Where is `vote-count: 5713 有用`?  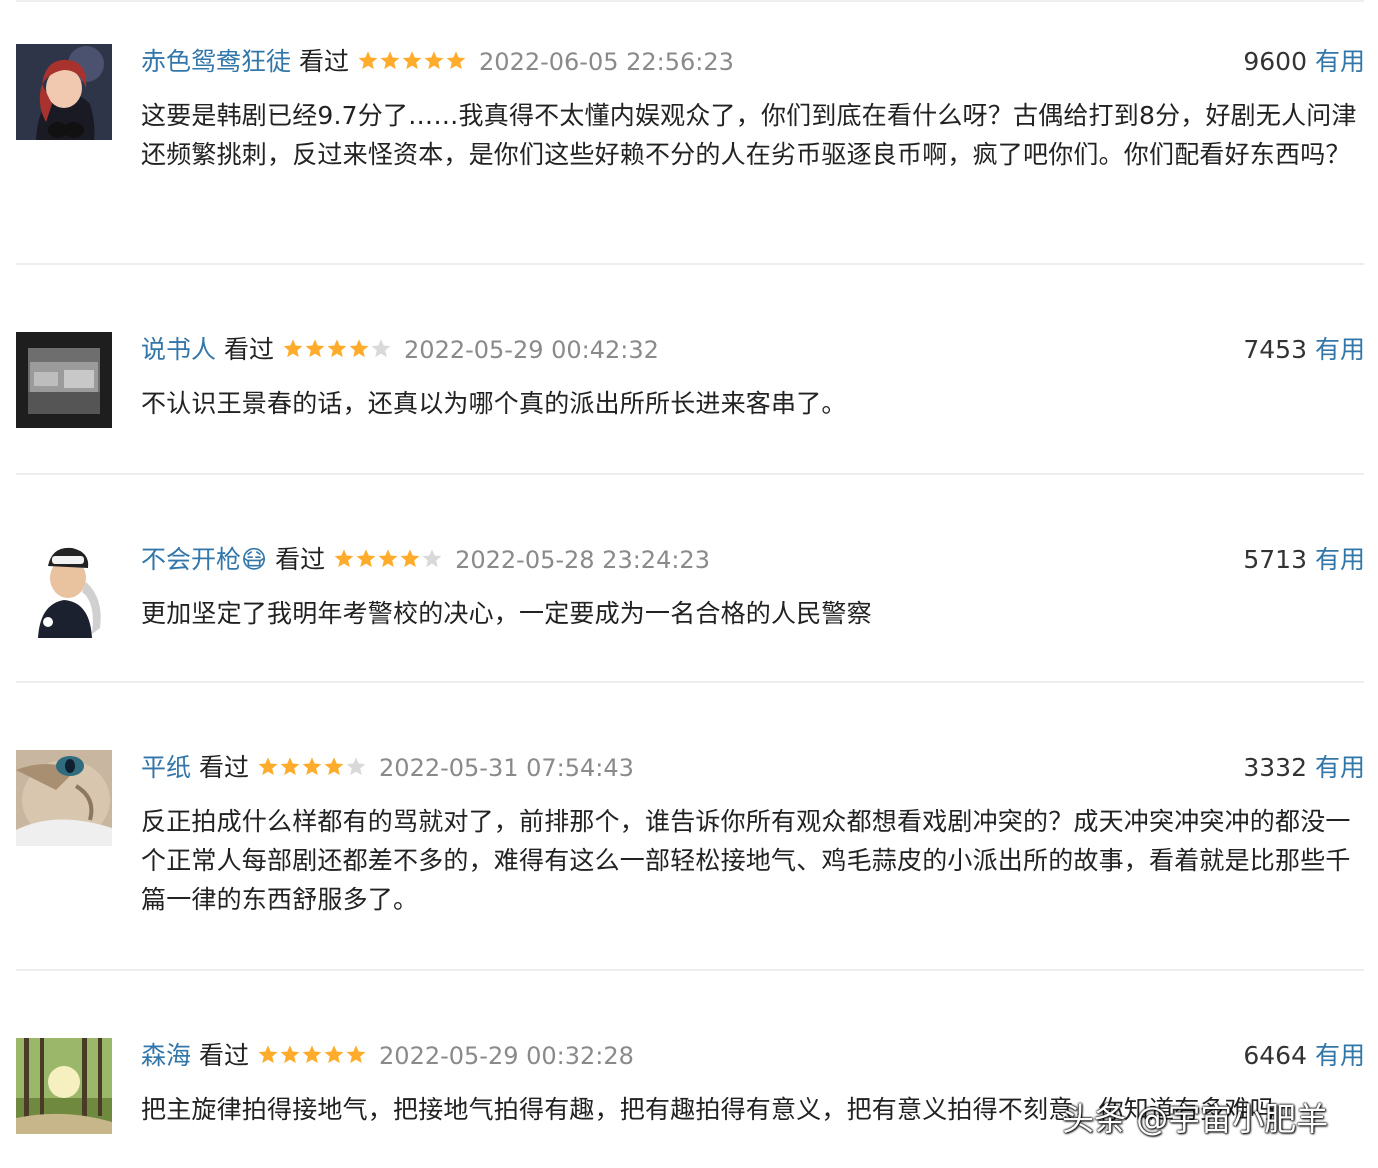 vote-count: 5713 有用 is located at coordinates (1304, 560).